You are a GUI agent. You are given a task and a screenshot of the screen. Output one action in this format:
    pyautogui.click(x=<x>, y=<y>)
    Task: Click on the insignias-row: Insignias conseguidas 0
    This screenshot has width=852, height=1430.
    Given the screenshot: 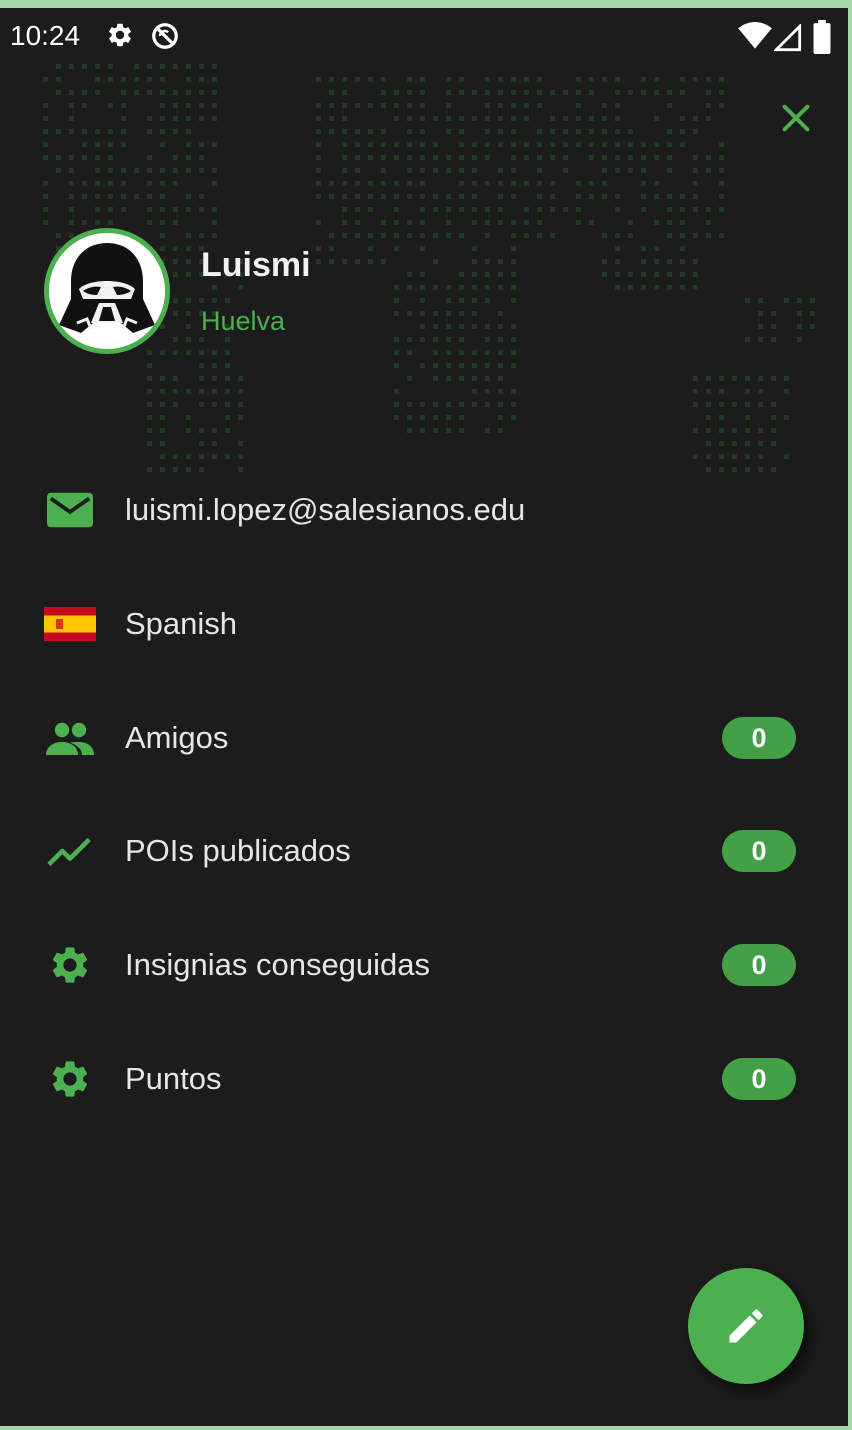 What is the action you would take?
    pyautogui.click(x=424, y=965)
    